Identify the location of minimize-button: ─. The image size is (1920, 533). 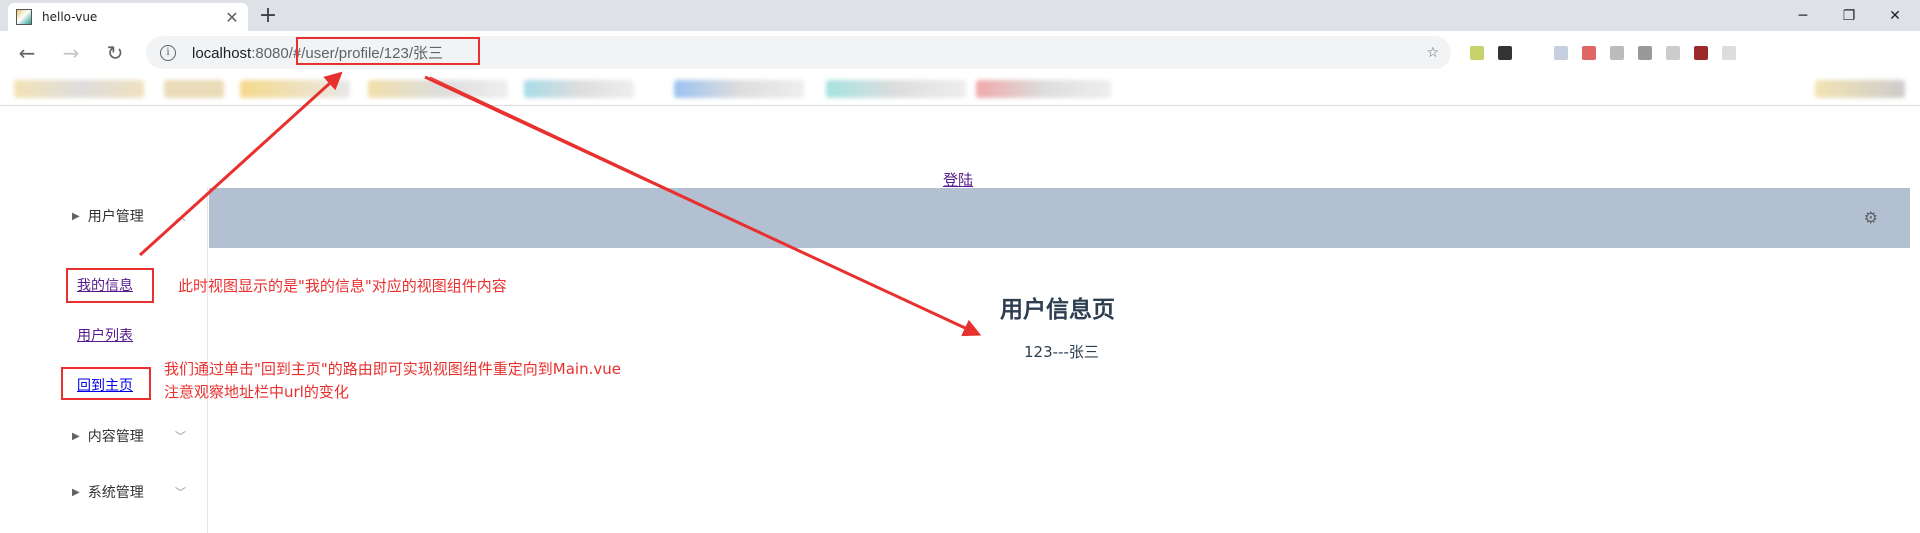
(1803, 15).